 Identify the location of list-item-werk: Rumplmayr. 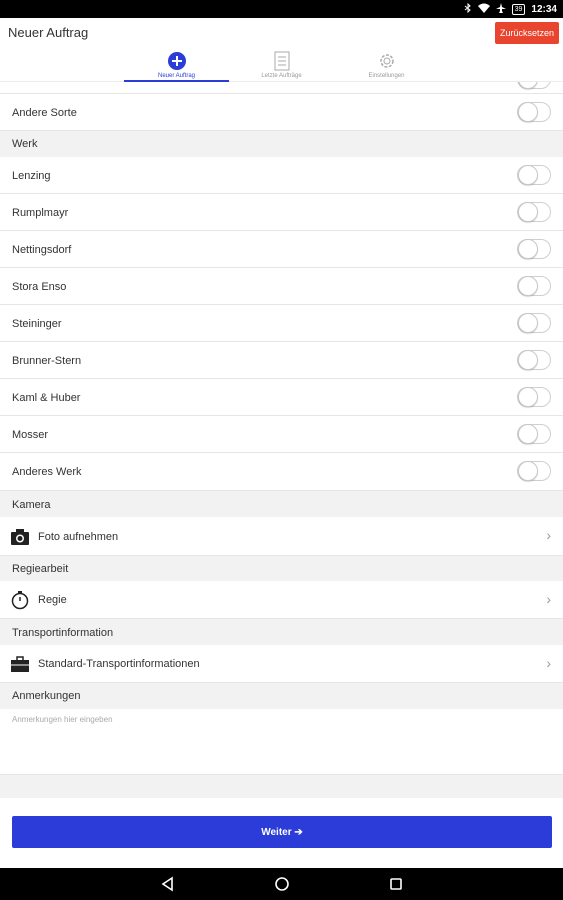
(281, 212).